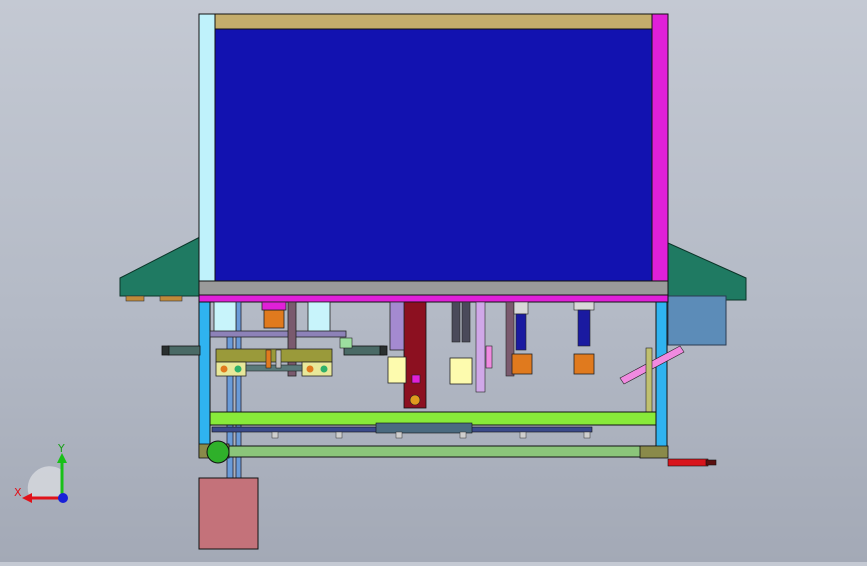  What do you see at coordinates (61, 448) in the screenshot?
I see `y-axis-label: Y` at bounding box center [61, 448].